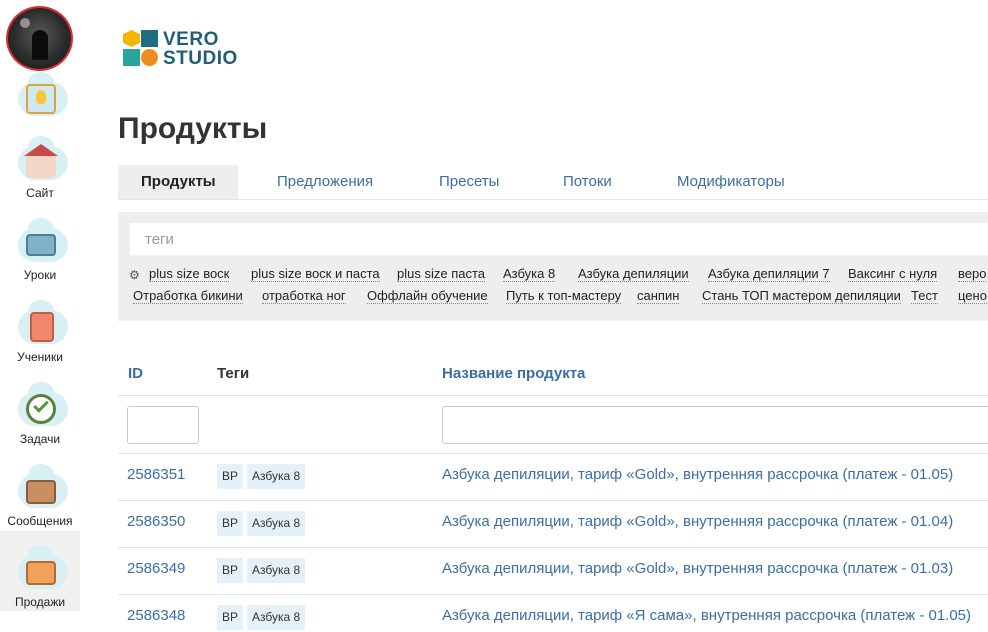 The height and width of the screenshot is (632, 988). I want to click on idea-icon, so click(40, 97).